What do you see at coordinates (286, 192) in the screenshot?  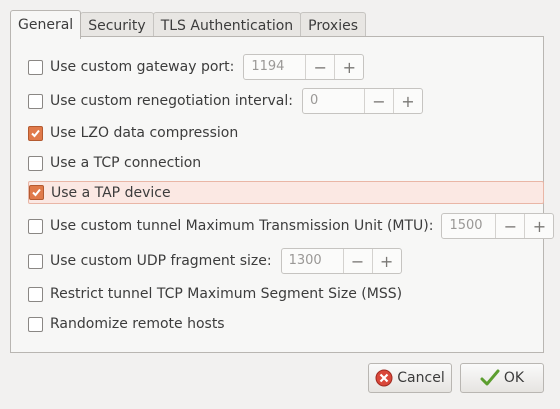 I see `option-tap-device: Use a TAP device` at bounding box center [286, 192].